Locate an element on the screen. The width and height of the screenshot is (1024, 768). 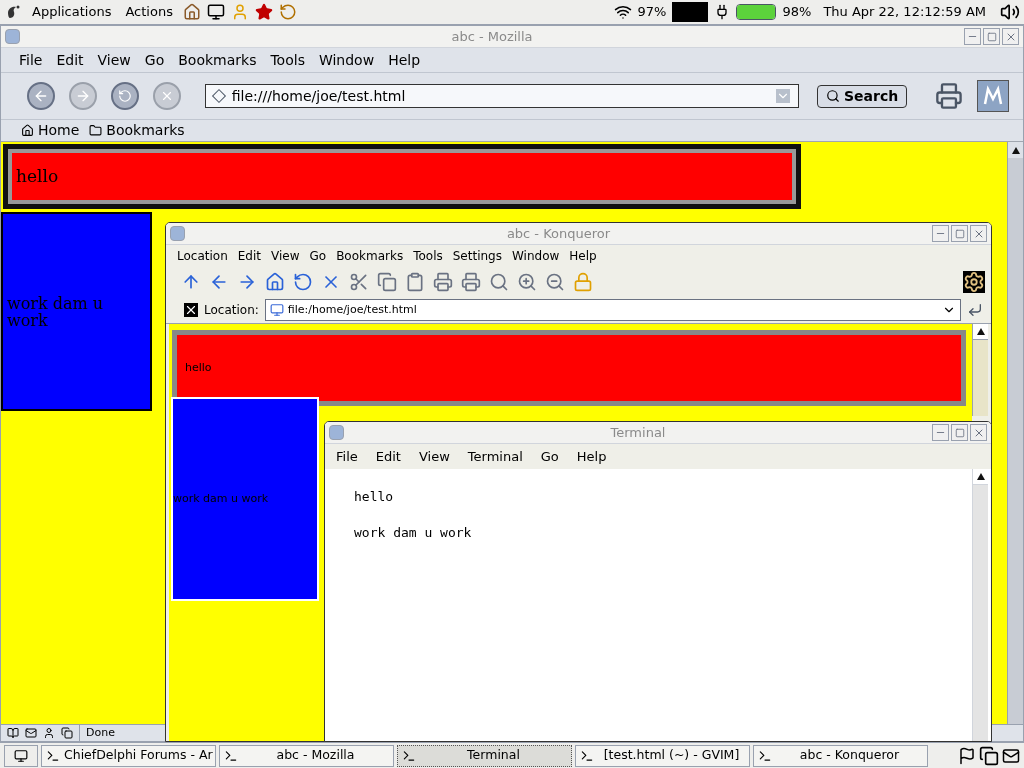
clear-location-icon is located at coordinates (191, 310).